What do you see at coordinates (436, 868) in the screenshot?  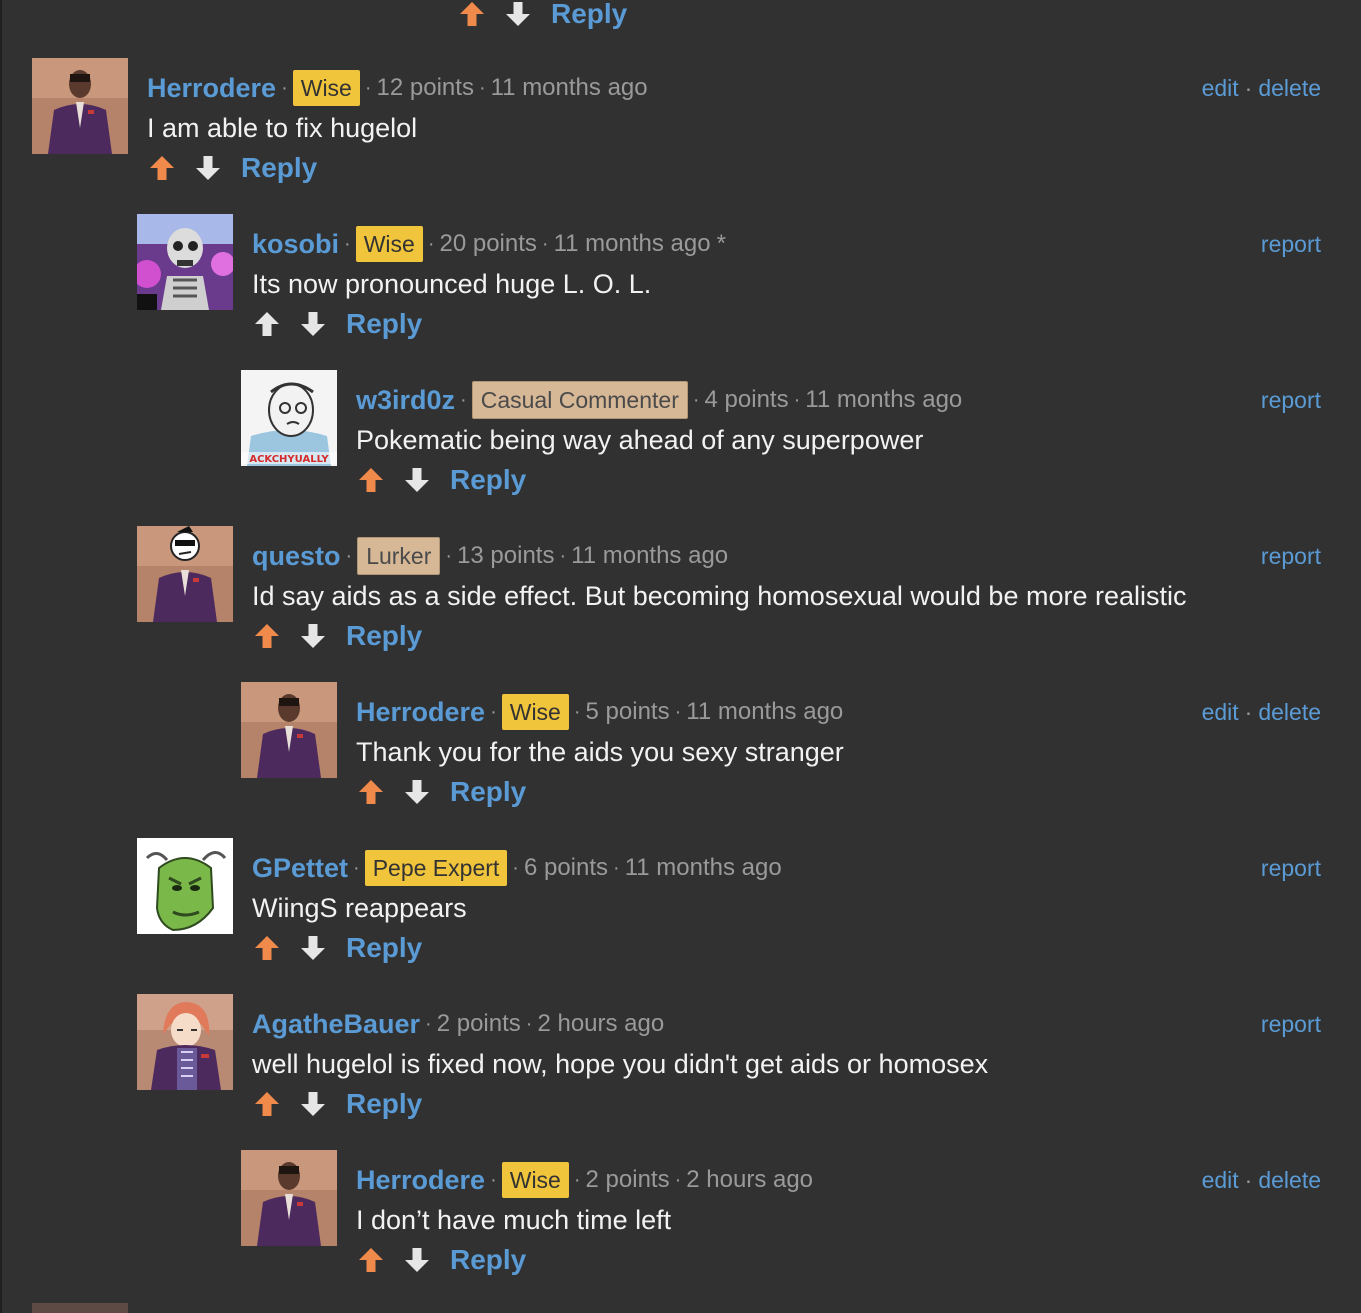 I see `user-badge: Pepe Expert` at bounding box center [436, 868].